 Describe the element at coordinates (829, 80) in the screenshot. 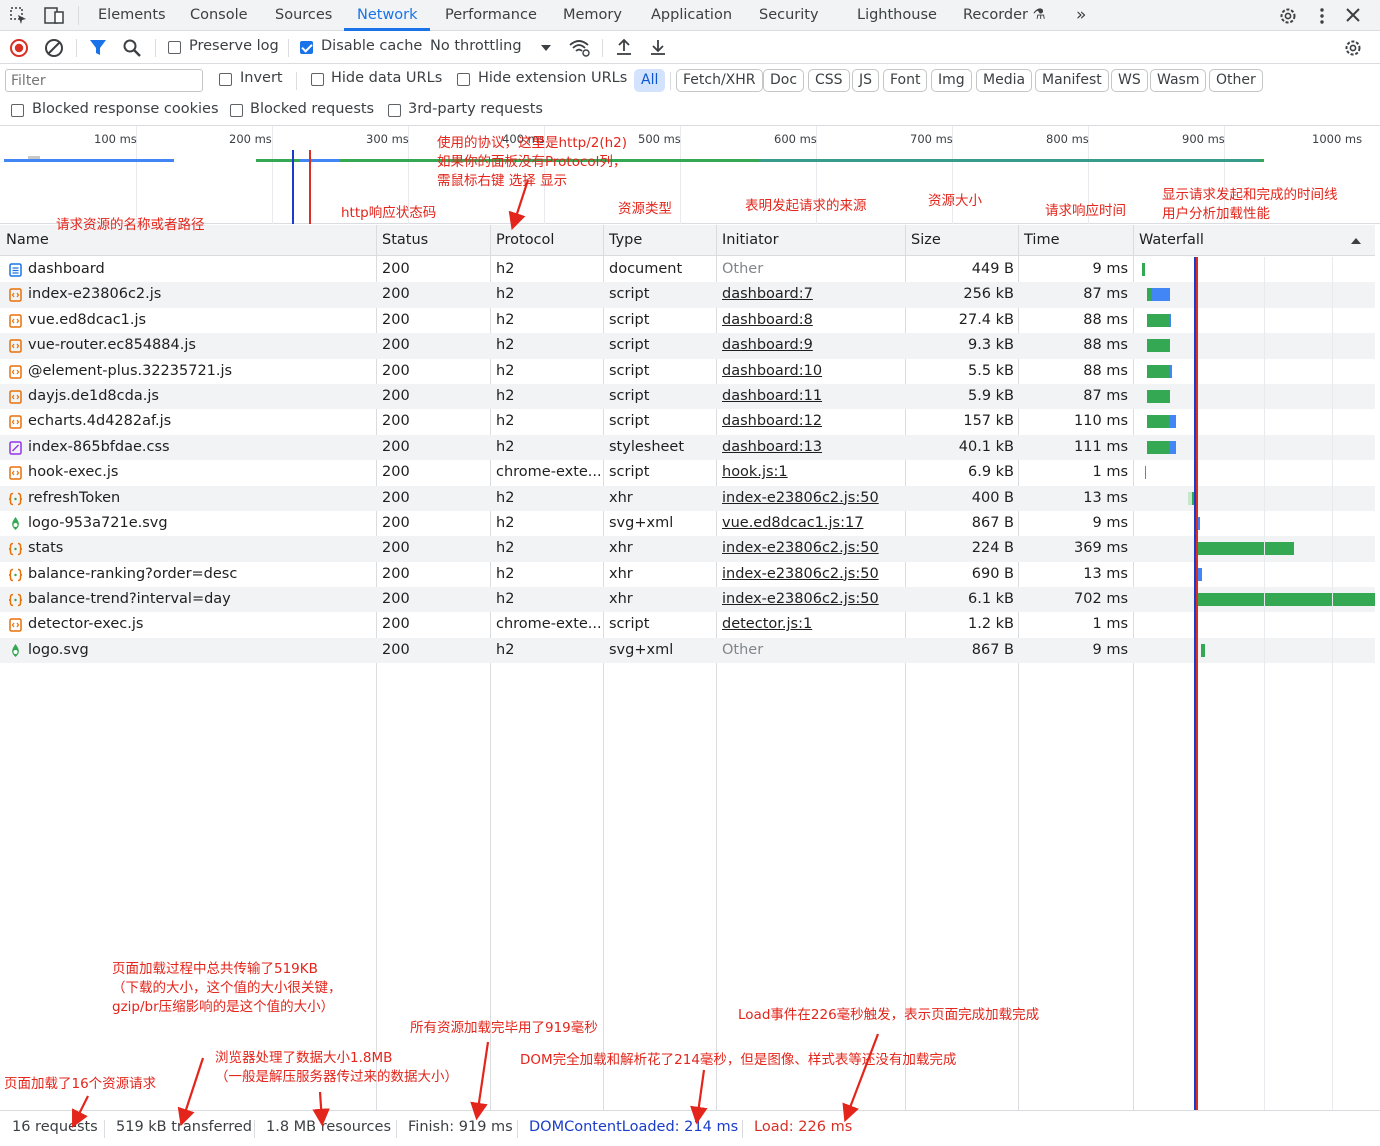

I see `type-filter-css: CSS` at that location.